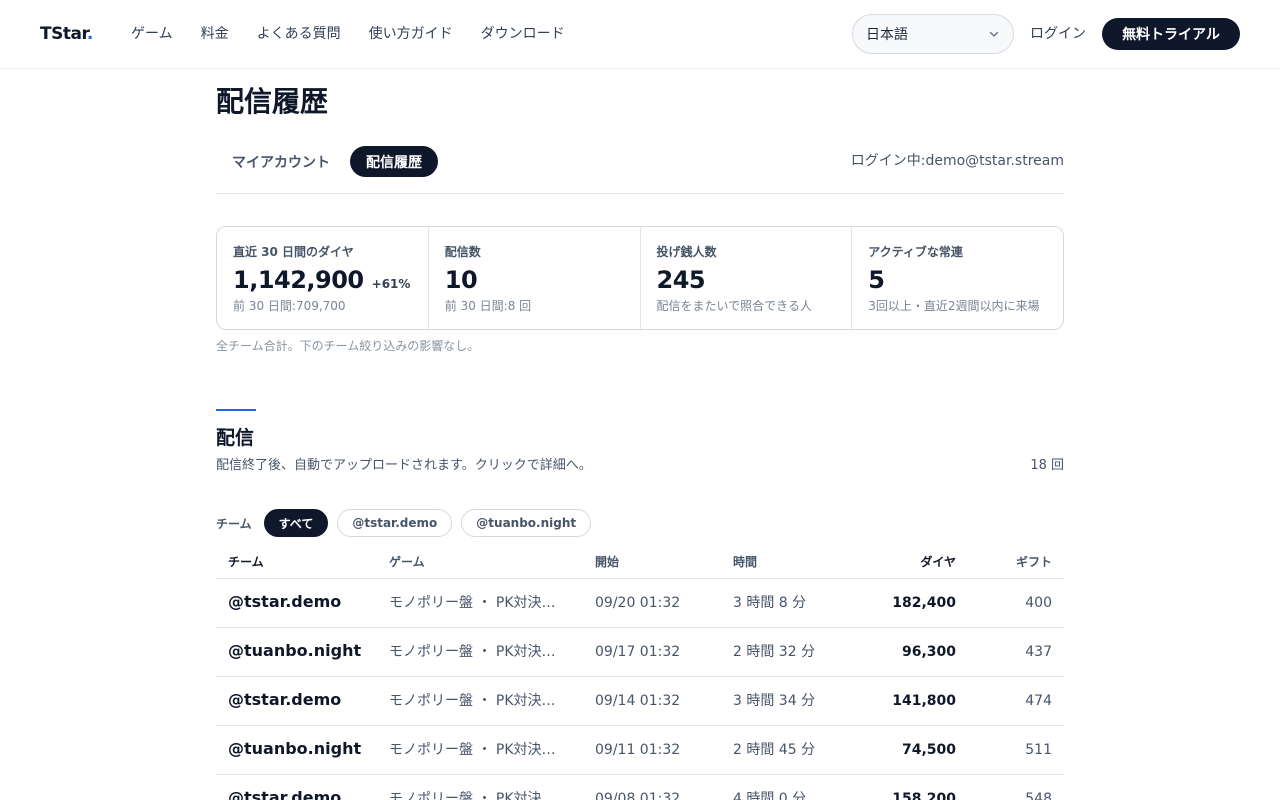 Image resolution: width=1280 pixels, height=800 pixels. I want to click on stat-value: 5, so click(876, 280).